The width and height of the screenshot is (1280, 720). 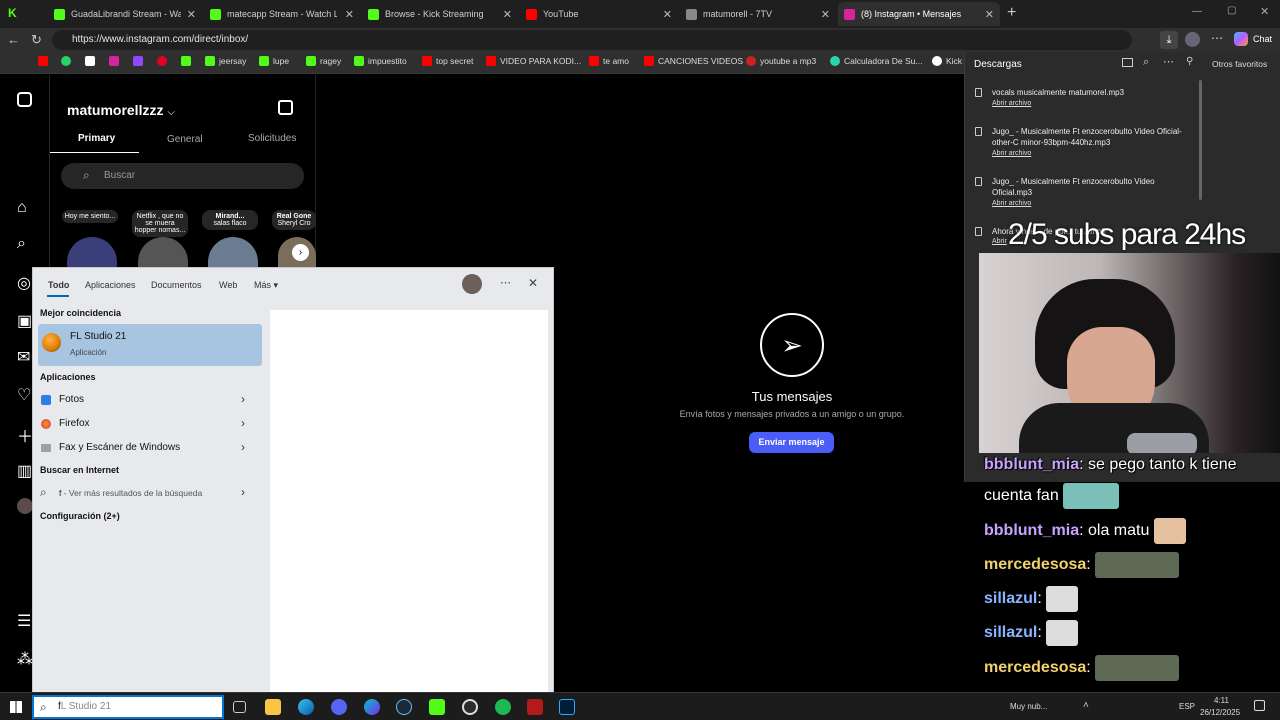 What do you see at coordinates (1259, 705) in the screenshot?
I see `notification-icon` at bounding box center [1259, 705].